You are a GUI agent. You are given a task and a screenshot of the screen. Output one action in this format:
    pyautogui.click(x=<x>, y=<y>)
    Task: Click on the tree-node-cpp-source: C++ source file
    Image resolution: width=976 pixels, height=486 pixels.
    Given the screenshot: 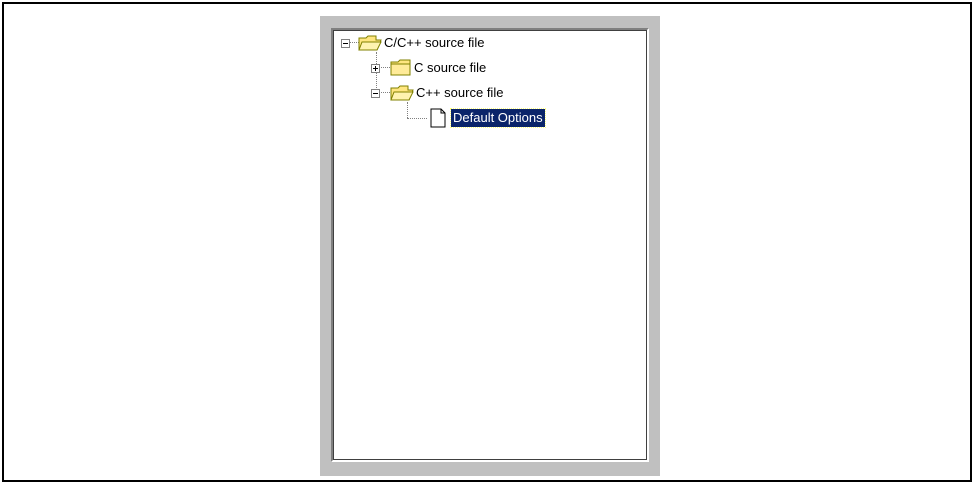 What is the action you would take?
    pyautogui.click(x=438, y=93)
    